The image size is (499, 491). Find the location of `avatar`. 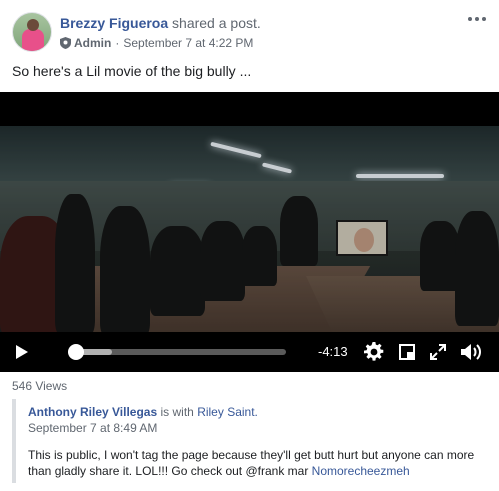

avatar is located at coordinates (32, 32).